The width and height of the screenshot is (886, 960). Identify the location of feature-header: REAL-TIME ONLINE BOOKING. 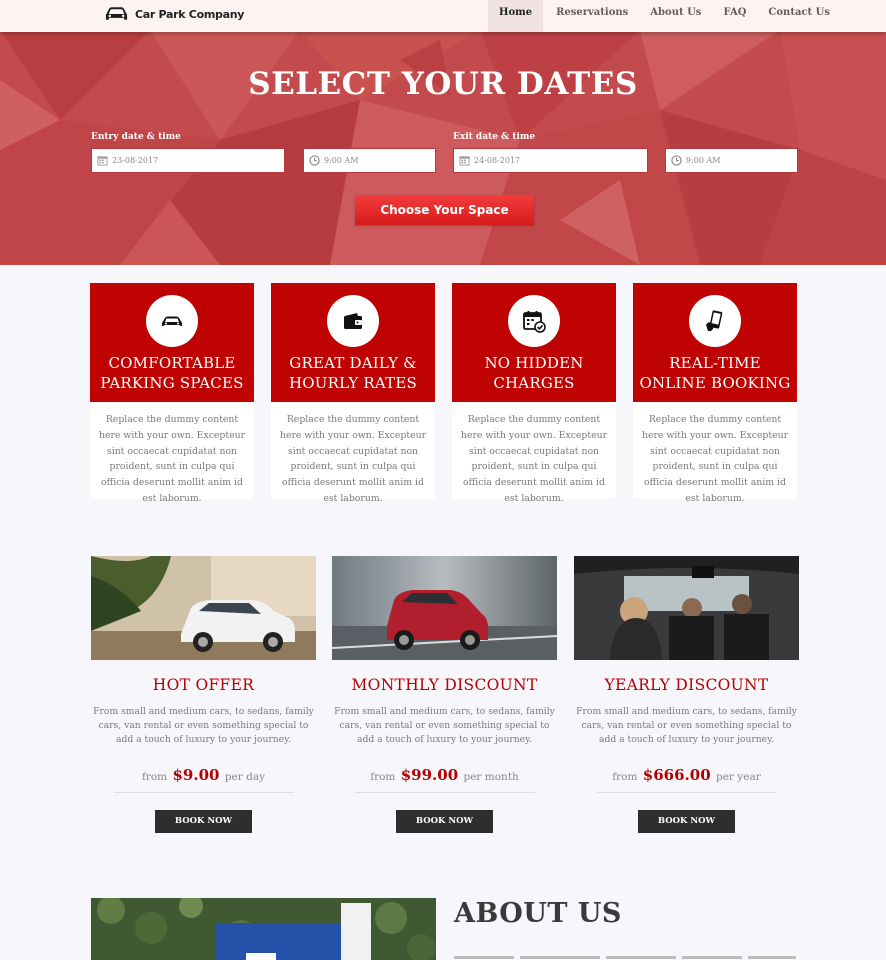
(715, 342).